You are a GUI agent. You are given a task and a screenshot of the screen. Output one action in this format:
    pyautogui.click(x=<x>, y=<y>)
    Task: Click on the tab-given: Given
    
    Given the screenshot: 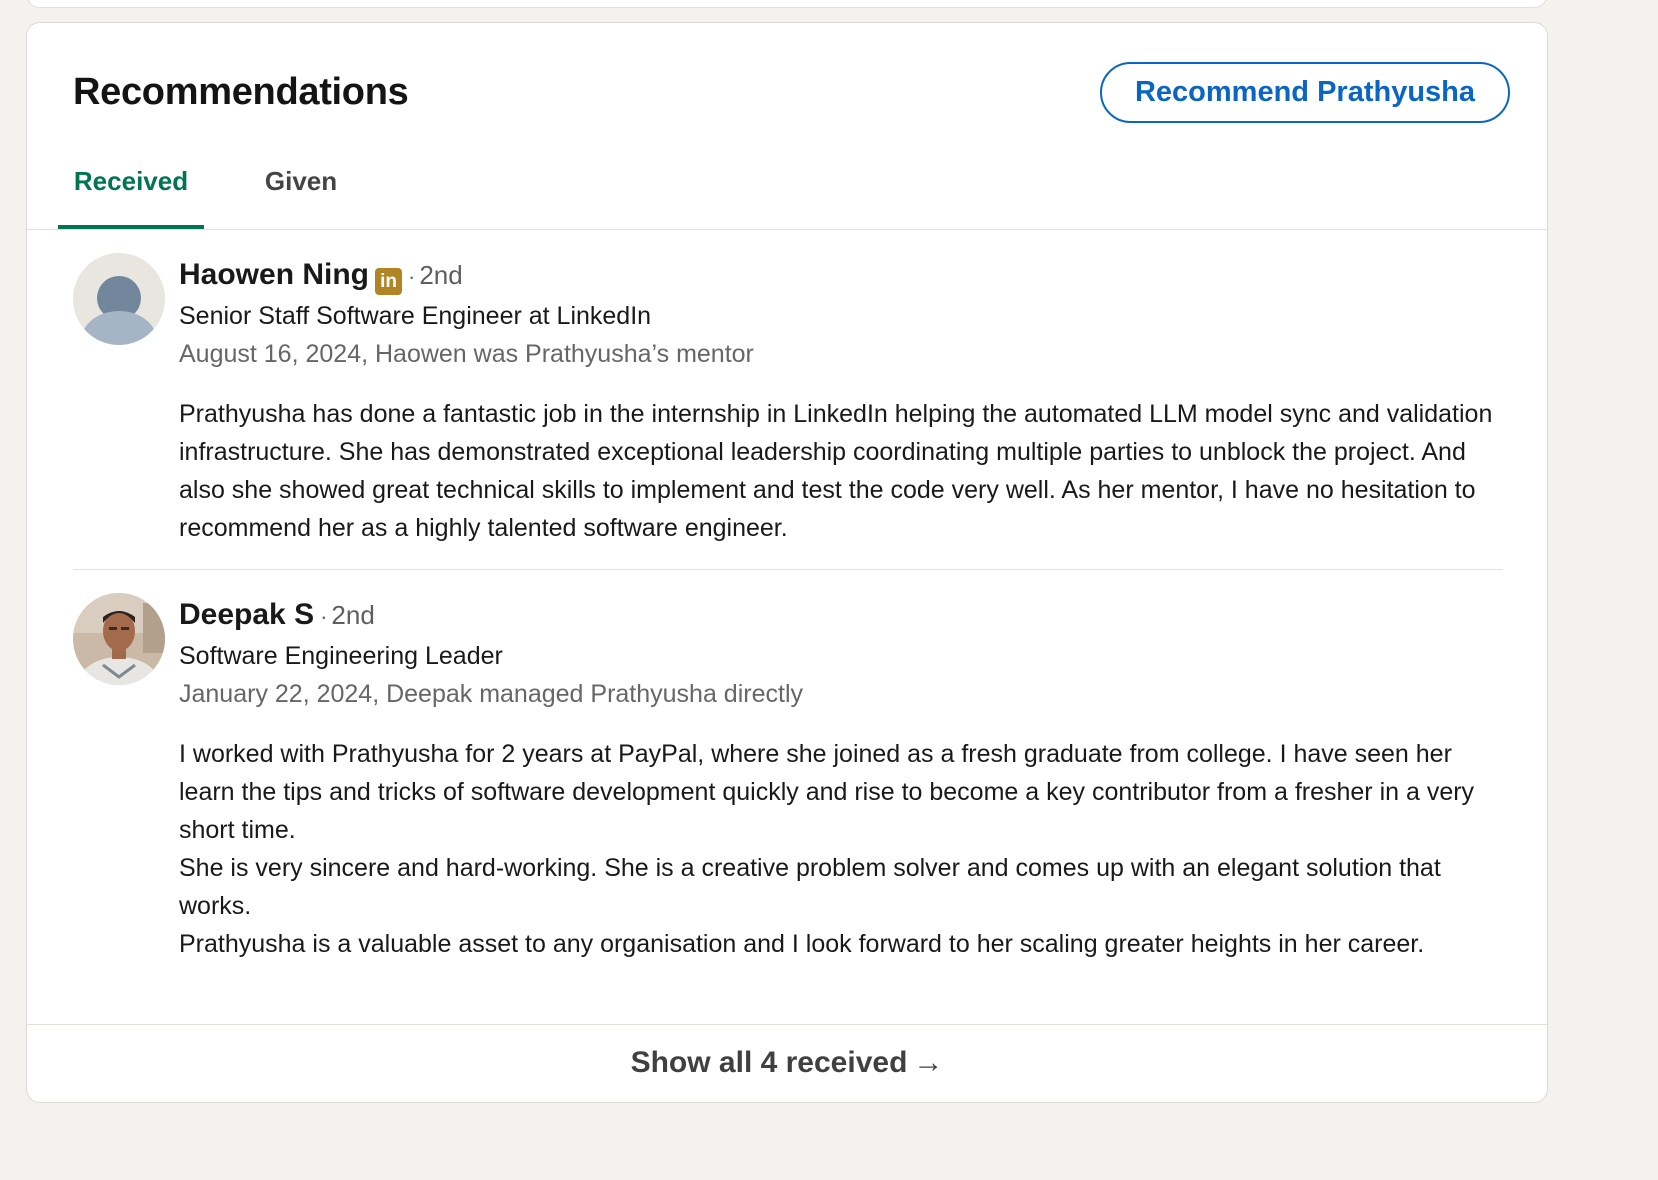 What is the action you would take?
    pyautogui.click(x=301, y=191)
    